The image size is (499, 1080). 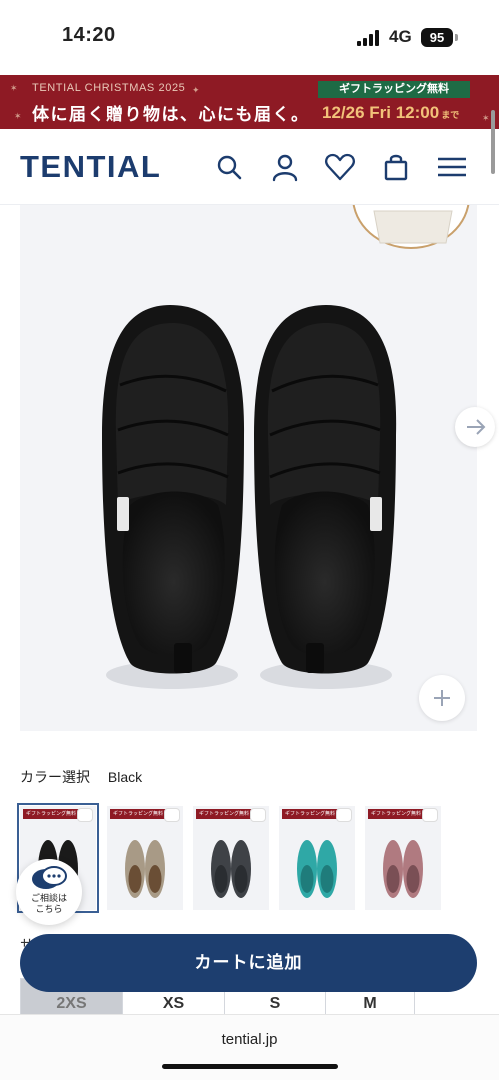 What do you see at coordinates (250, 1066) in the screenshot?
I see `home-indicator` at bounding box center [250, 1066].